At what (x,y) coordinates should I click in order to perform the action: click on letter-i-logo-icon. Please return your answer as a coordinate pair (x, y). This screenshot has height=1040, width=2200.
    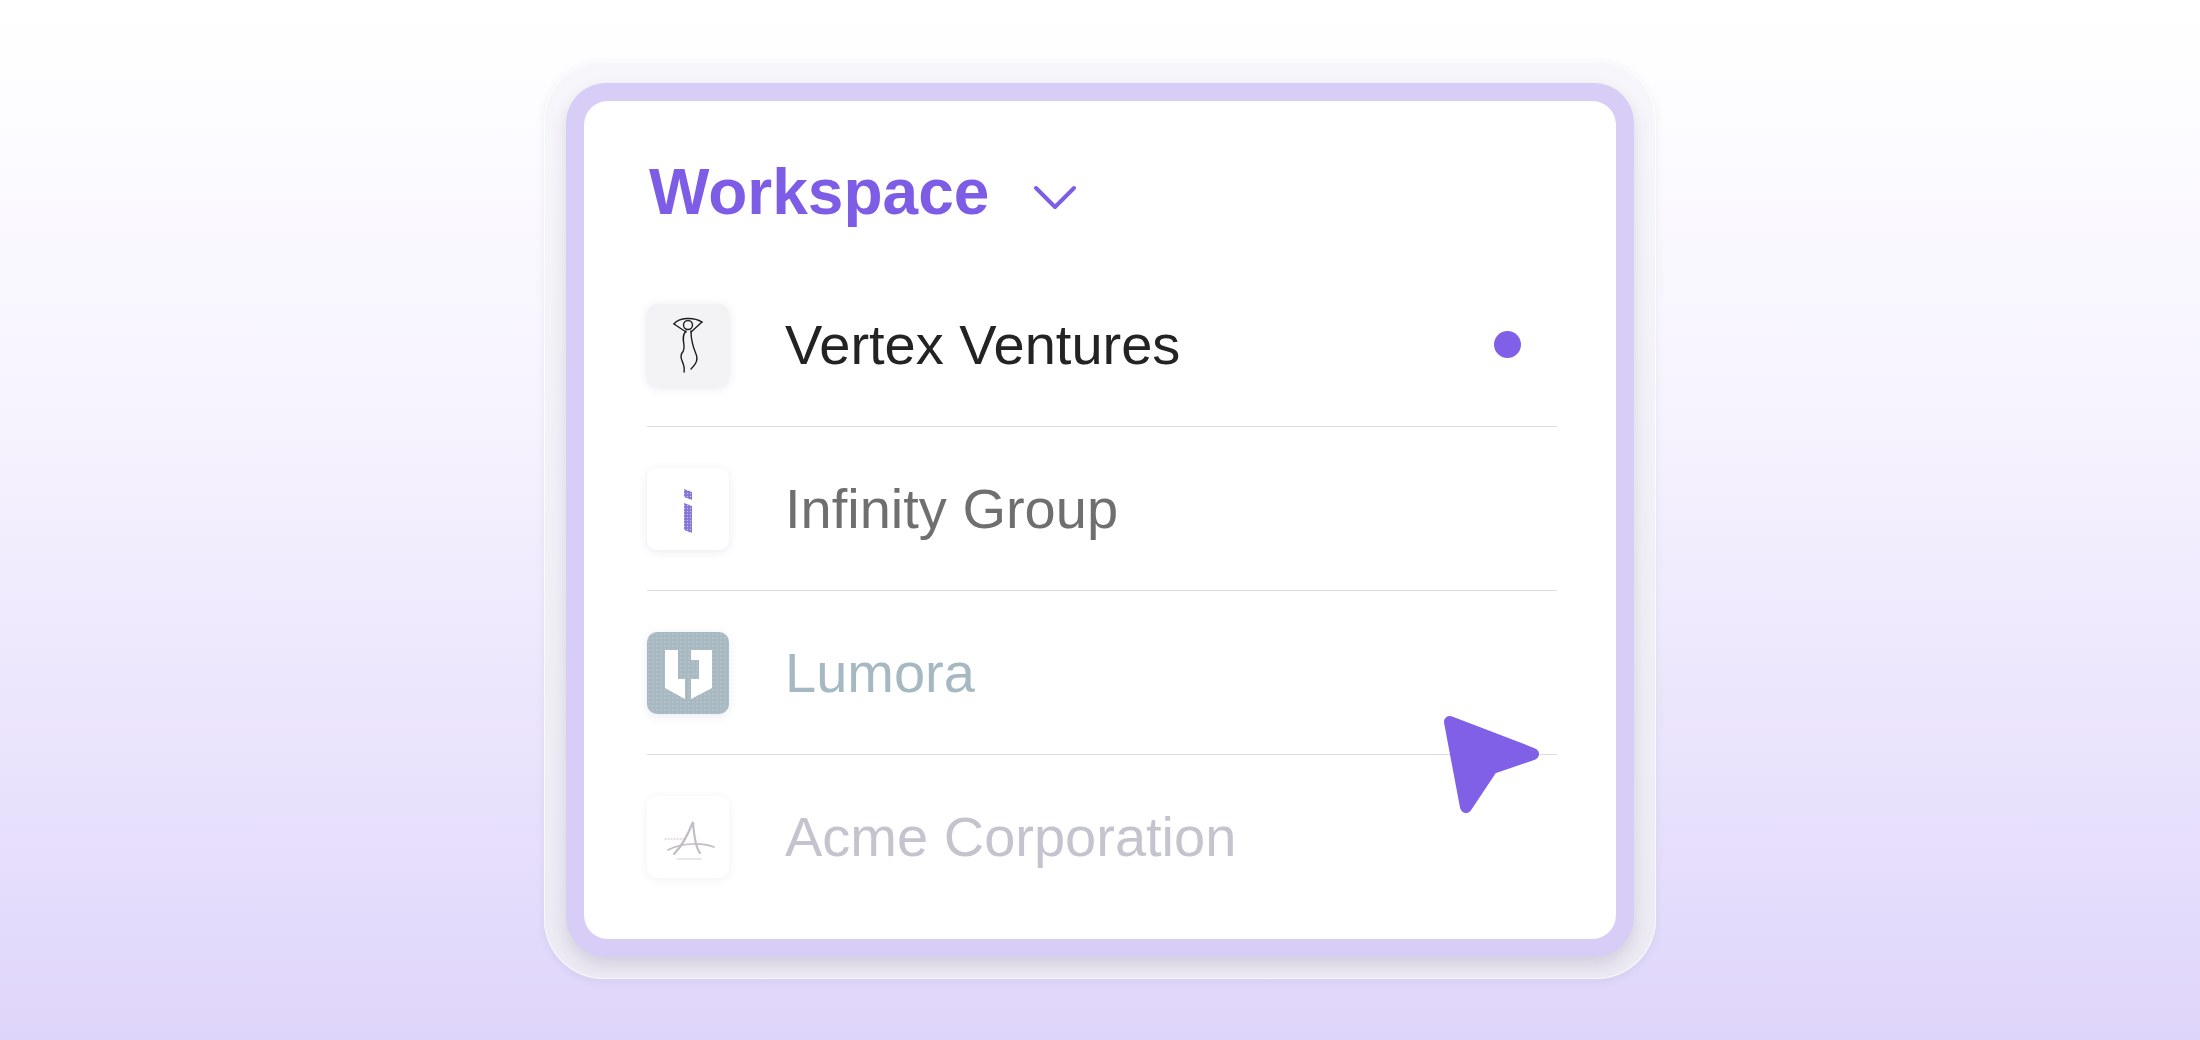
    Looking at the image, I should click on (688, 508).